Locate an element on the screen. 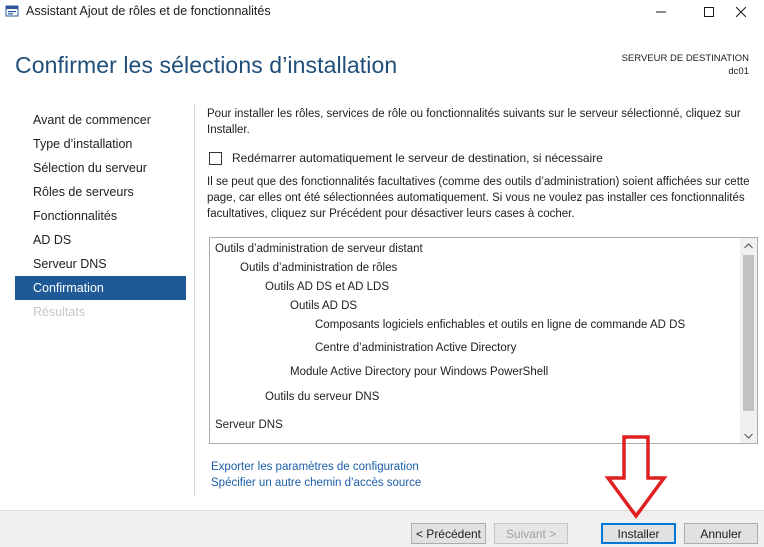  nav-item-roles-serveurs: Rôles de serveurs is located at coordinates (100, 192).